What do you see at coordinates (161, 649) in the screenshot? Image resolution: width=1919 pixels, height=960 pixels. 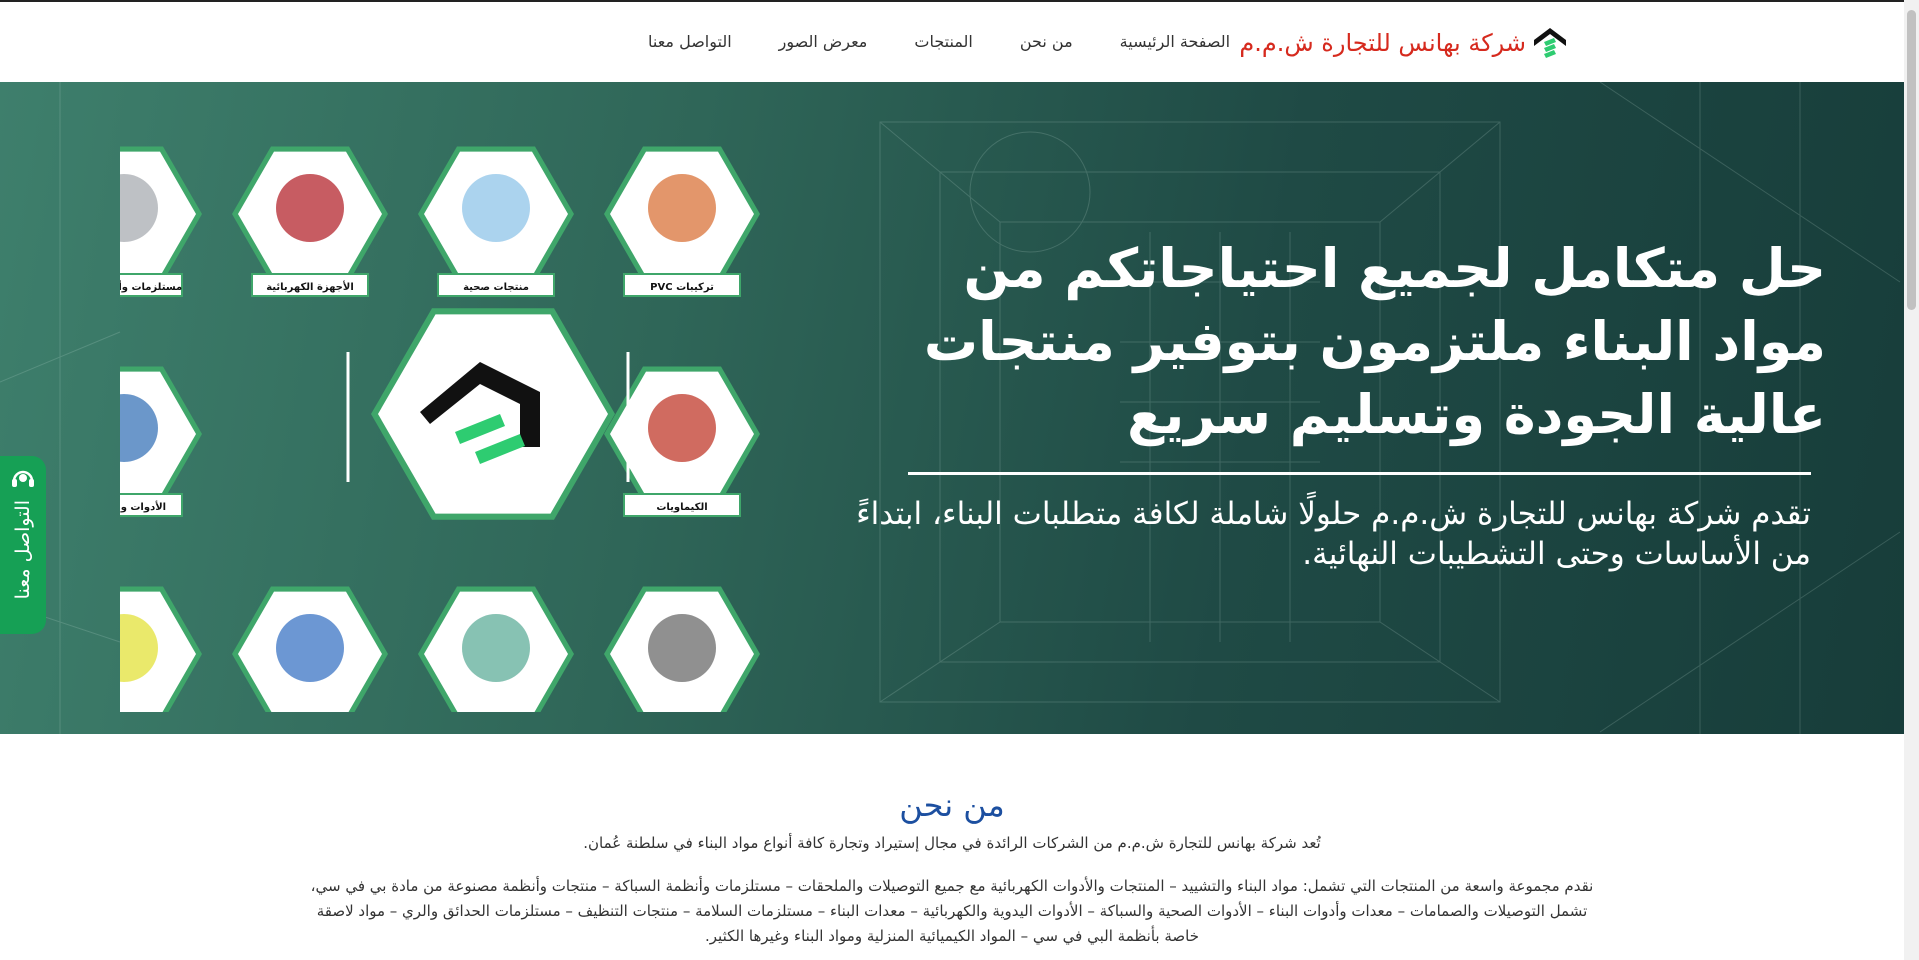 I see `cat-safety: السلامة` at bounding box center [161, 649].